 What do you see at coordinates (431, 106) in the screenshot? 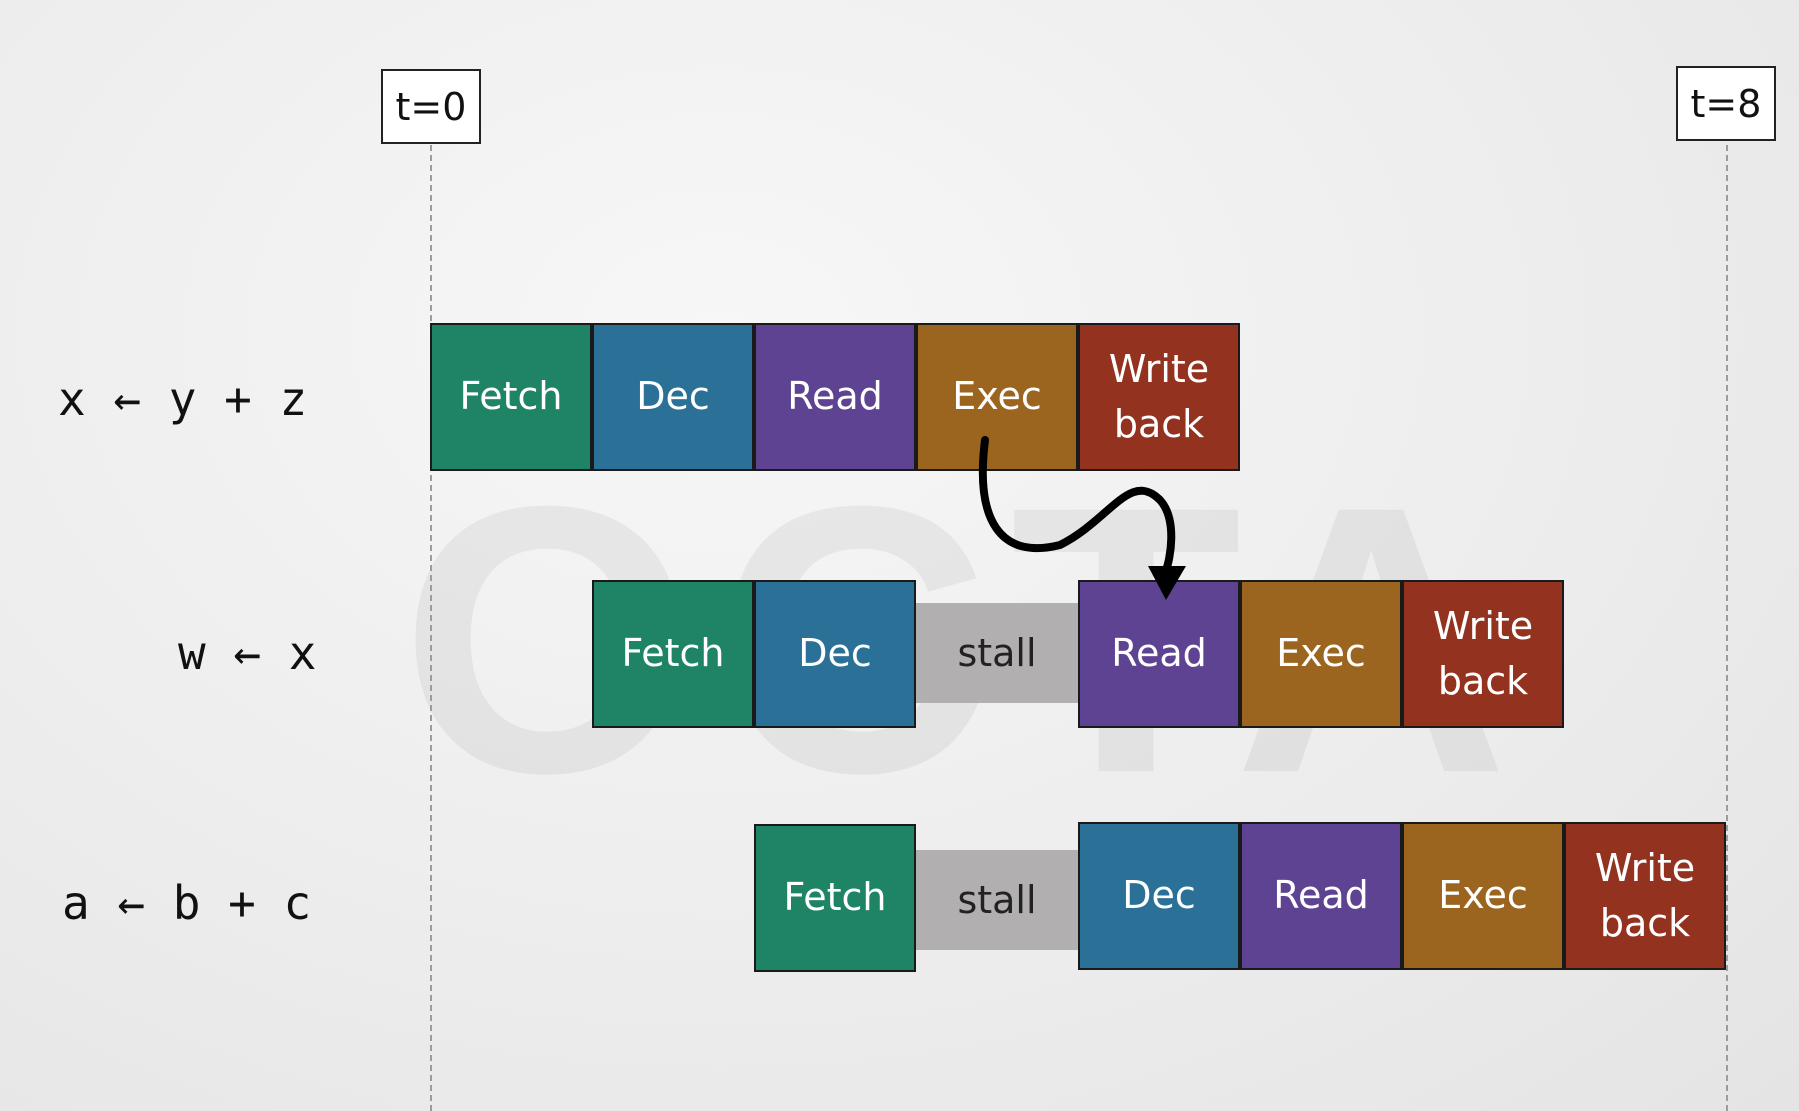
I see `time-start-marker: t=0` at bounding box center [431, 106].